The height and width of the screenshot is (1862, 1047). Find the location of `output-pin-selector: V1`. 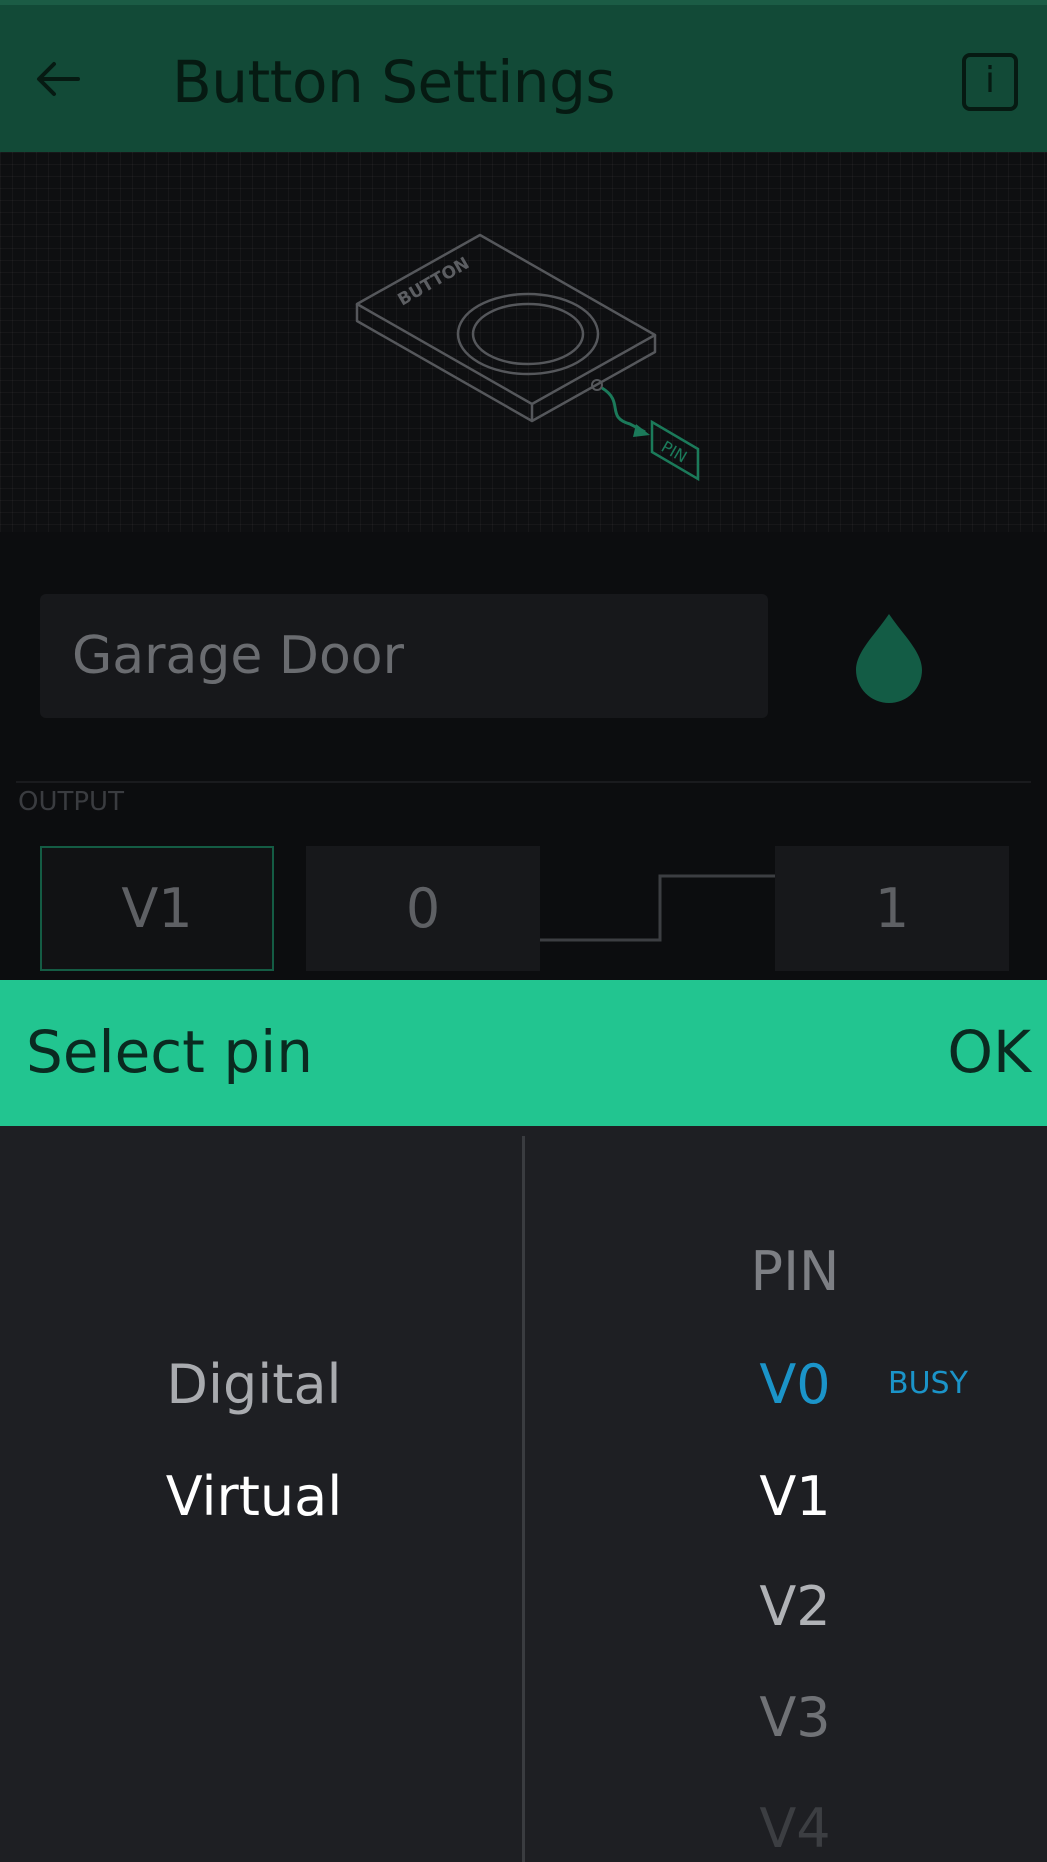

output-pin-selector: V1 is located at coordinates (157, 908).